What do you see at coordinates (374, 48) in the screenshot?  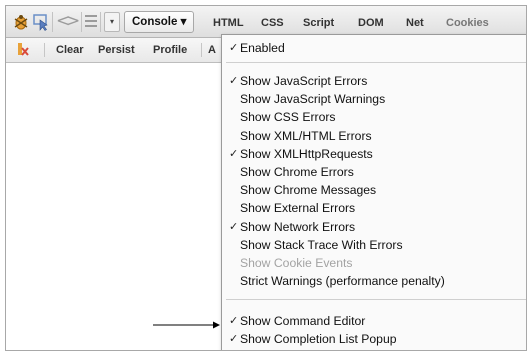 I see `menu-item-enabled: ✓ Enabled` at bounding box center [374, 48].